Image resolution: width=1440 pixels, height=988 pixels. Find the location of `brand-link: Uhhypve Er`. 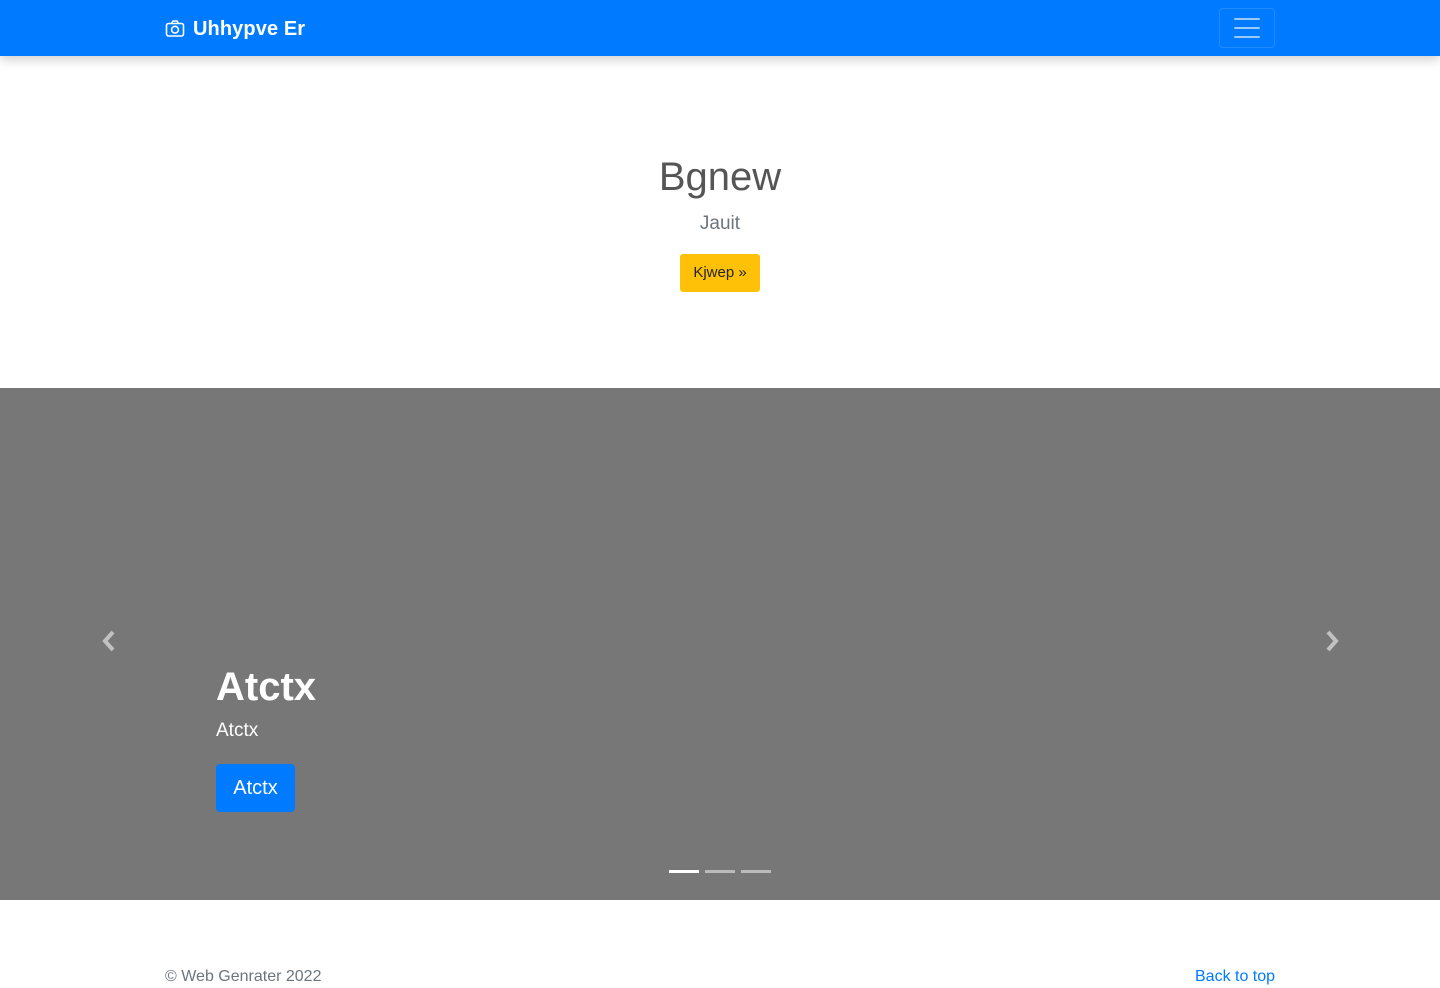

brand-link: Uhhypve Er is located at coordinates (235, 29).